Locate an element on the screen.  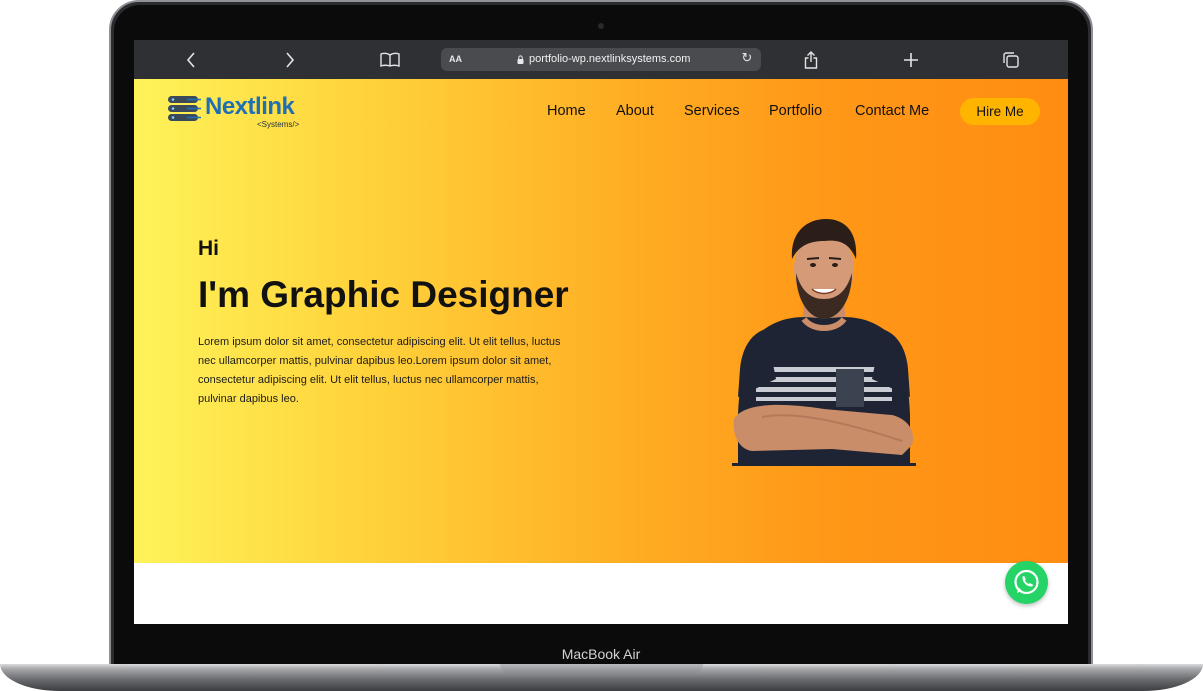
logo-name: Nextlink is located at coordinates (250, 106).